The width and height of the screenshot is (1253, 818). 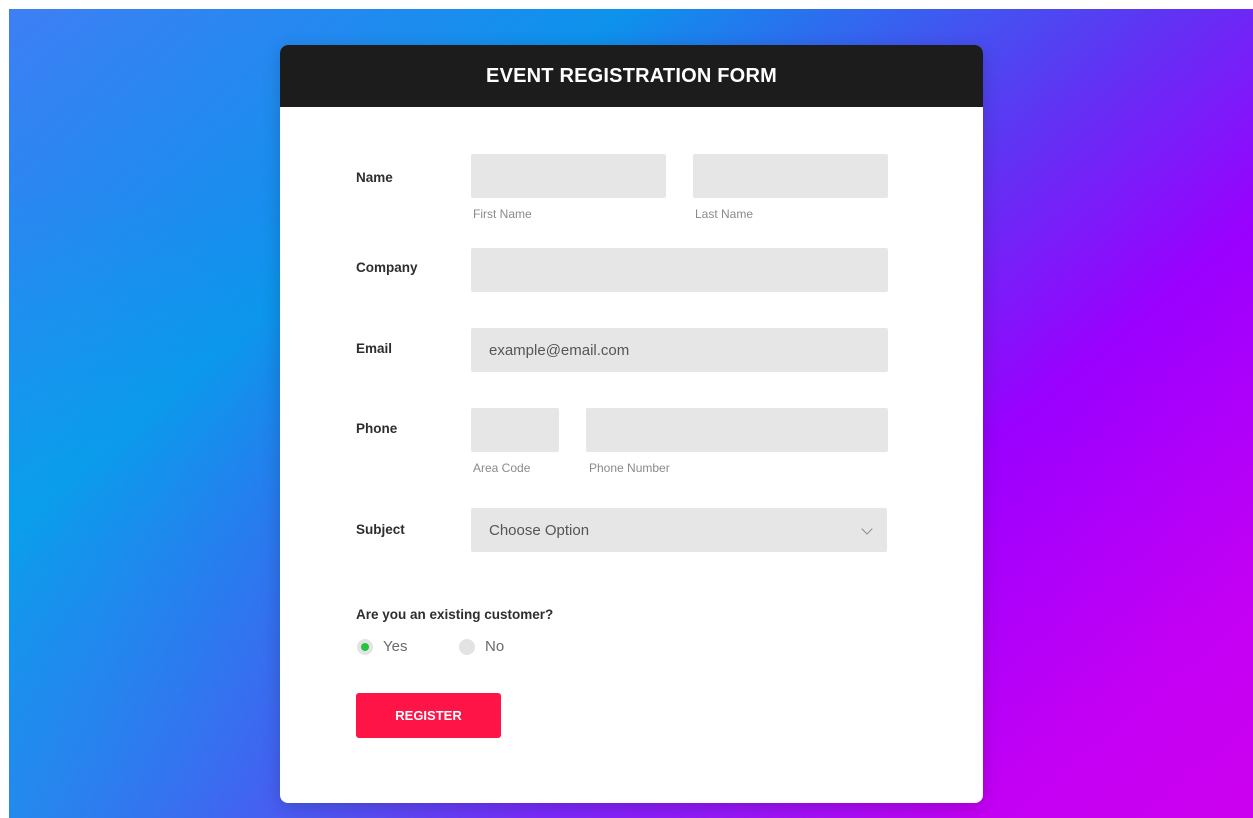 What do you see at coordinates (679, 530) in the screenshot?
I see `subject-select: Choose Option` at bounding box center [679, 530].